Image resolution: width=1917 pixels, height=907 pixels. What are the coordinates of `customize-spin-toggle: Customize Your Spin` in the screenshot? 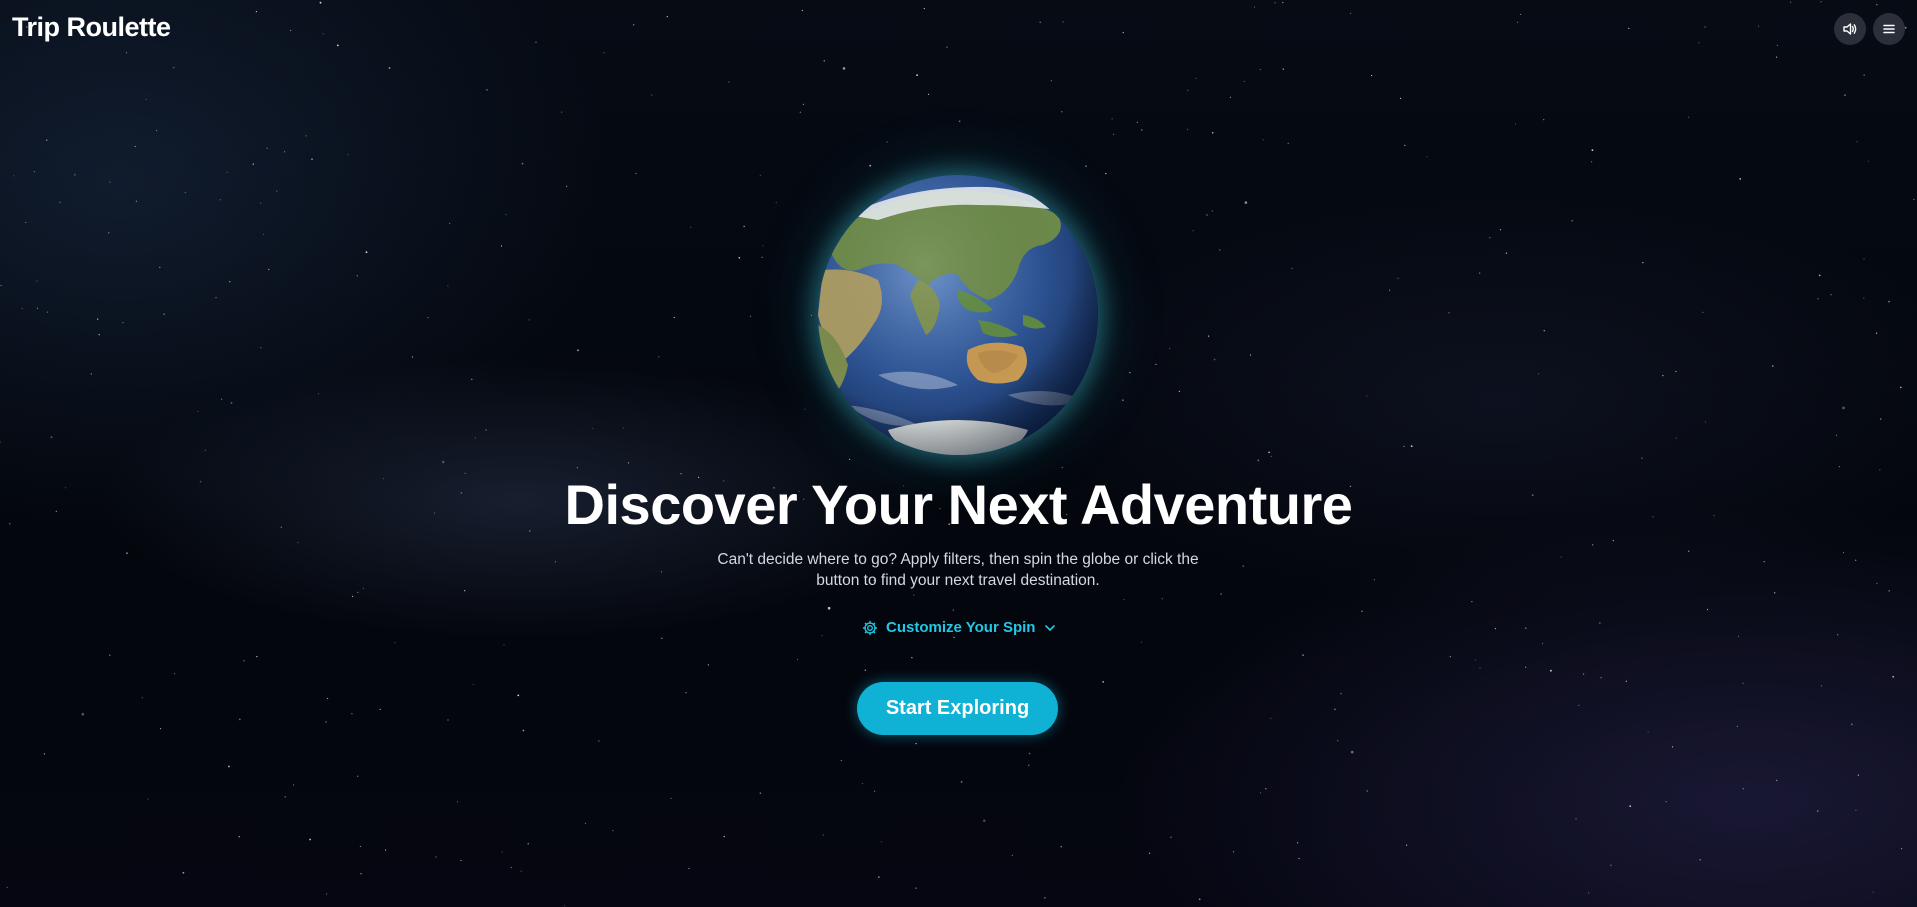 It's located at (959, 627).